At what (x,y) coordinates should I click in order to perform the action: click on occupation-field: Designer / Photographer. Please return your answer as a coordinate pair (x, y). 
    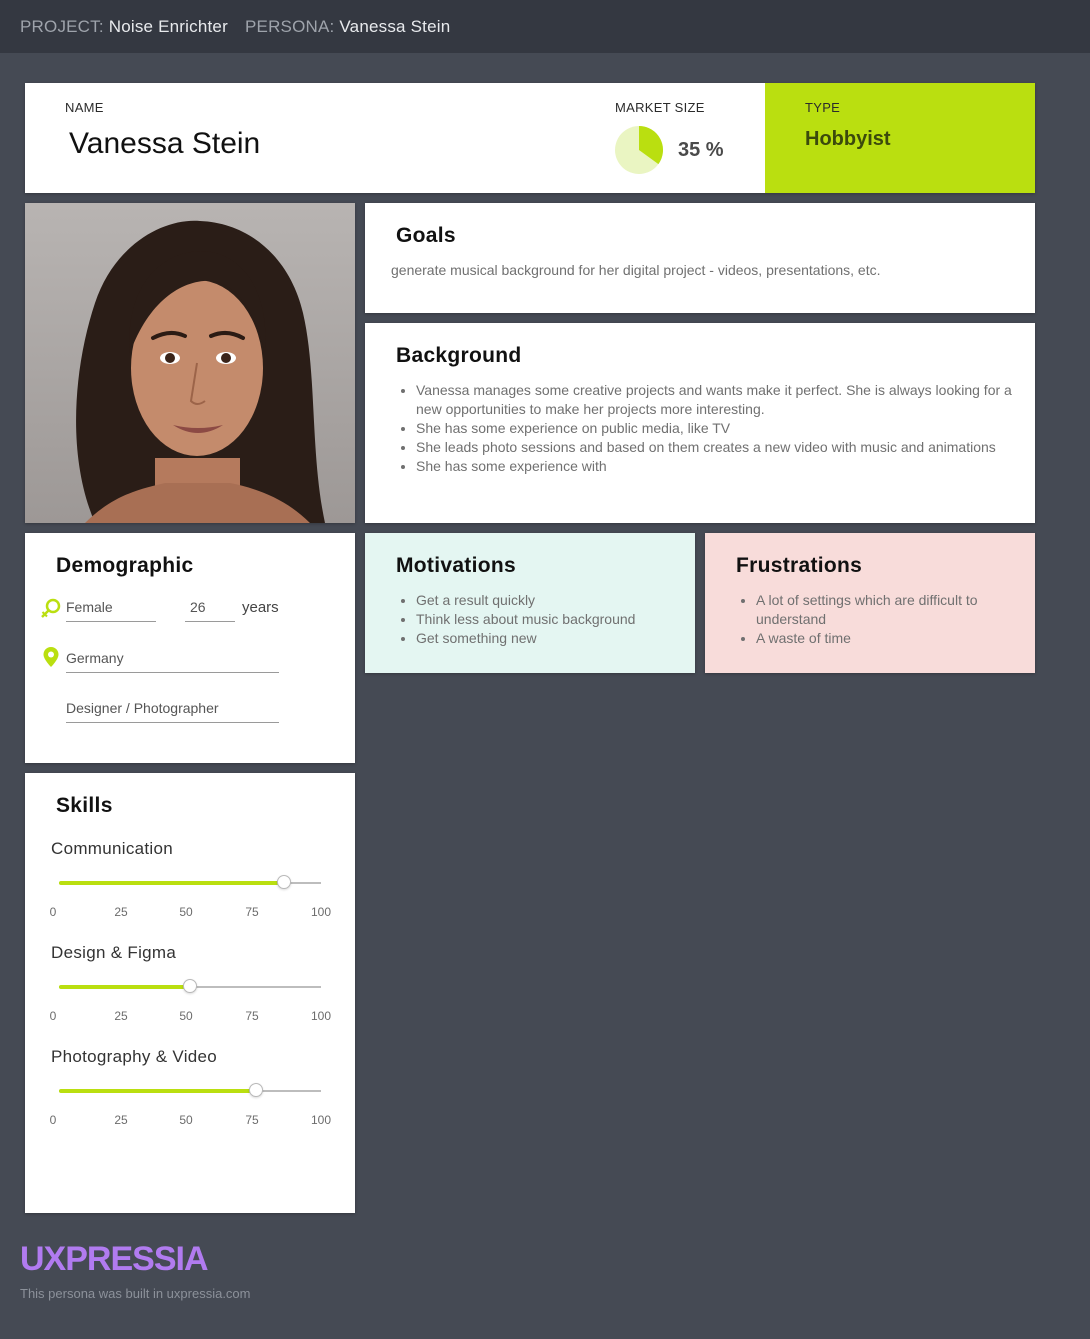
    Looking at the image, I should click on (172, 711).